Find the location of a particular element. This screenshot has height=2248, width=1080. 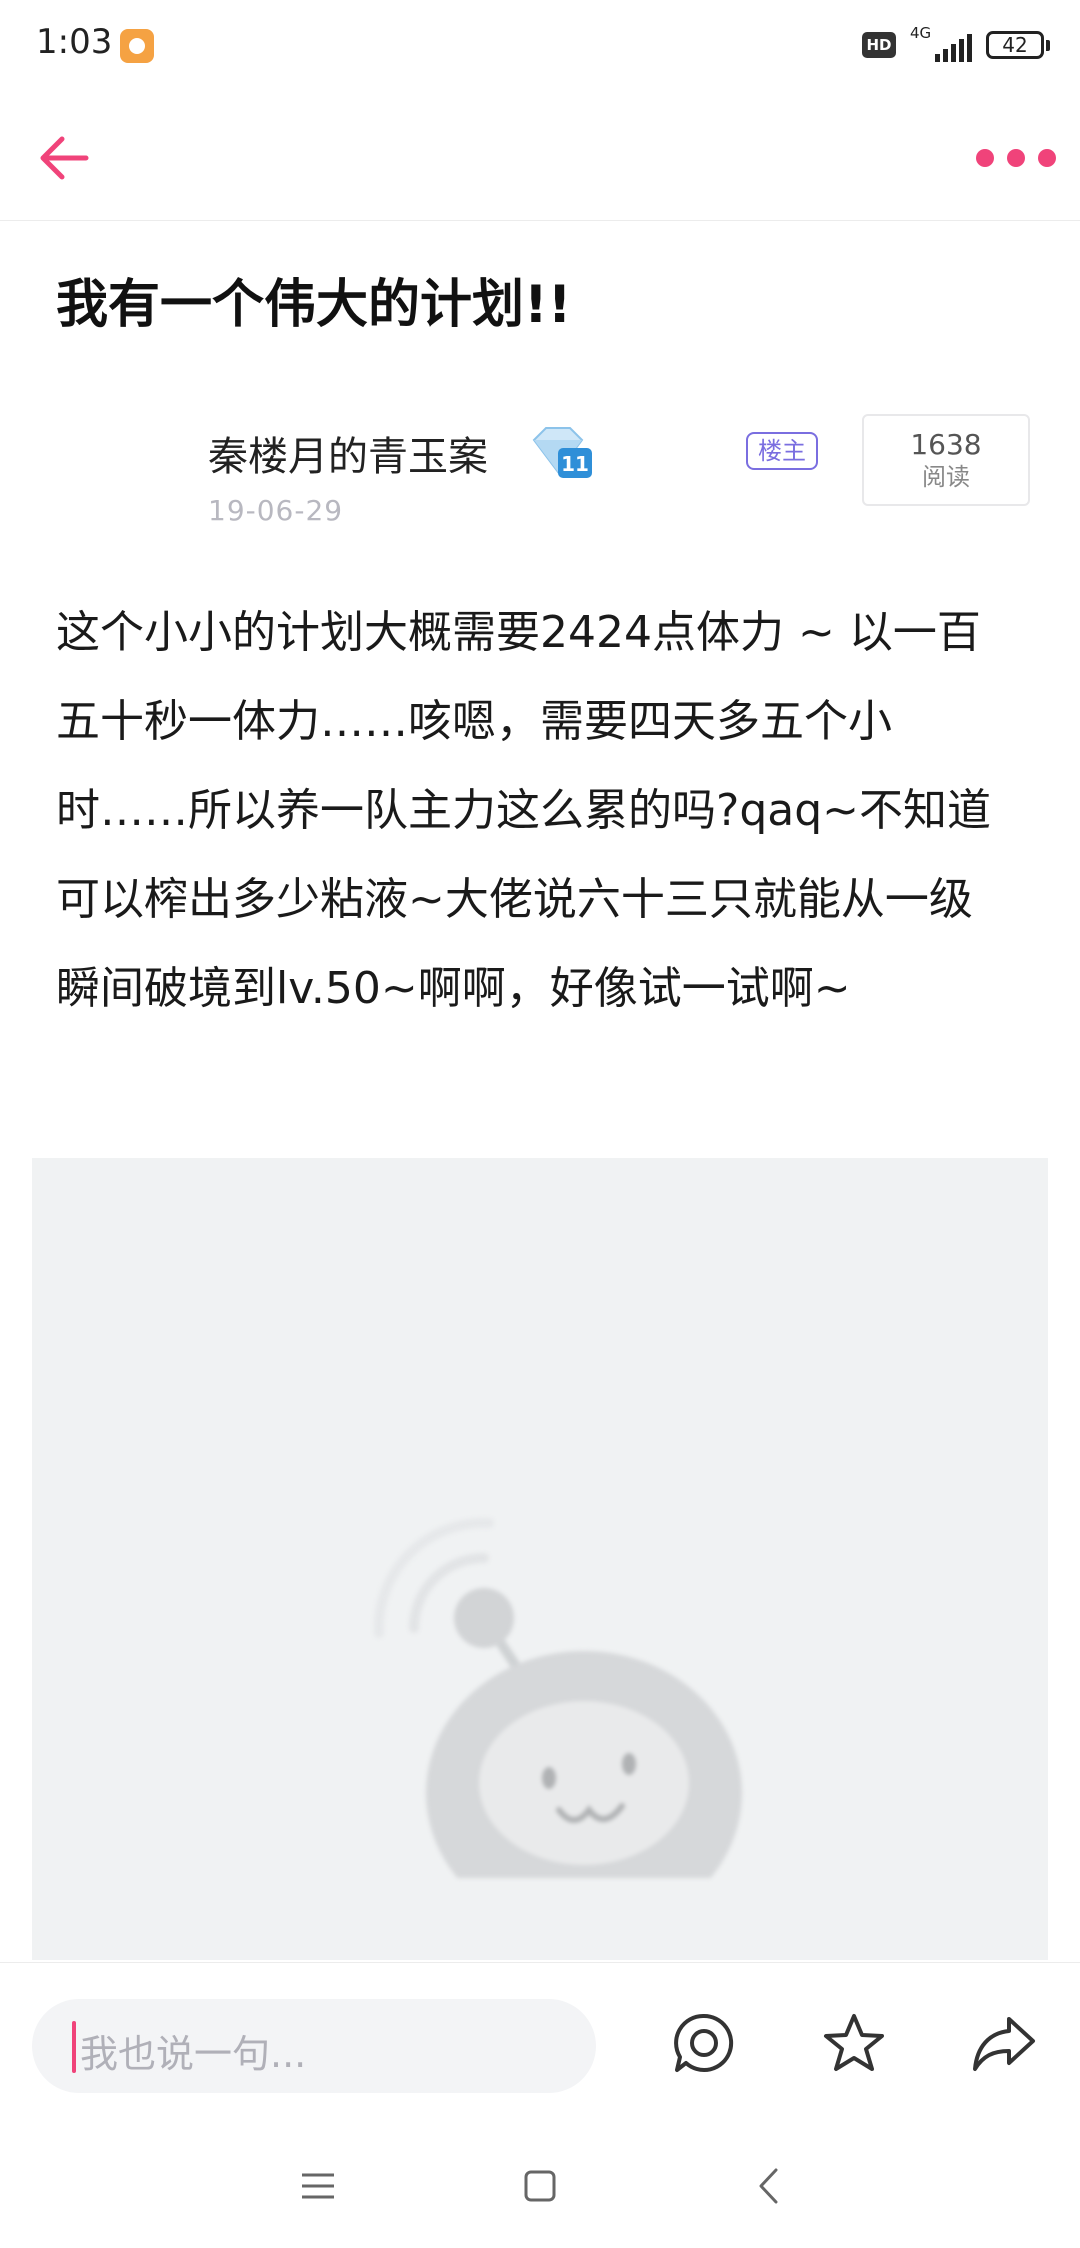

system-back-button is located at coordinates (768, 2186).